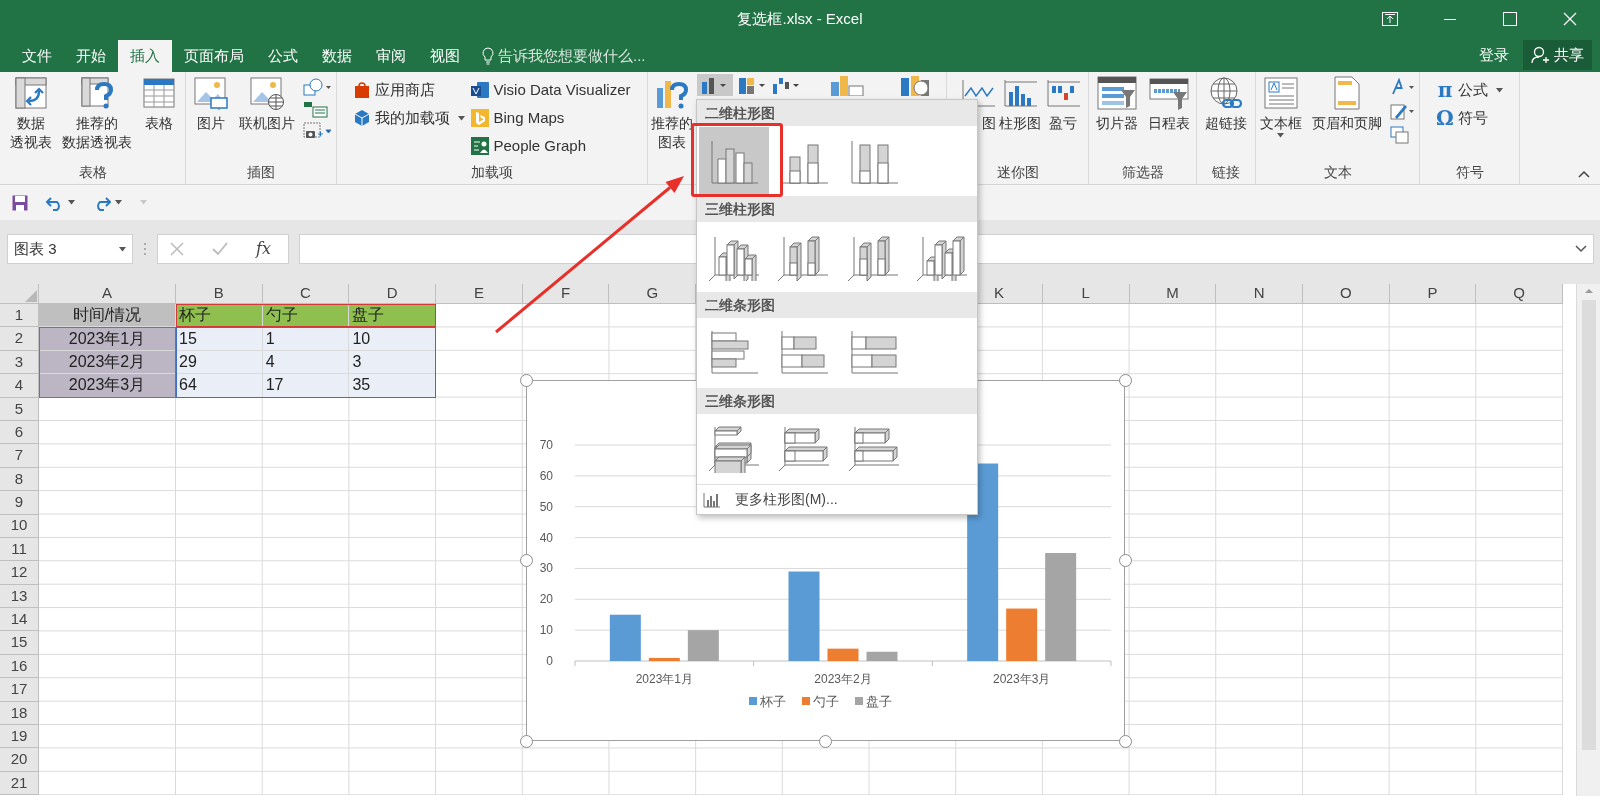 This screenshot has height=796, width=1600. I want to click on row-header: 2, so click(19, 339).